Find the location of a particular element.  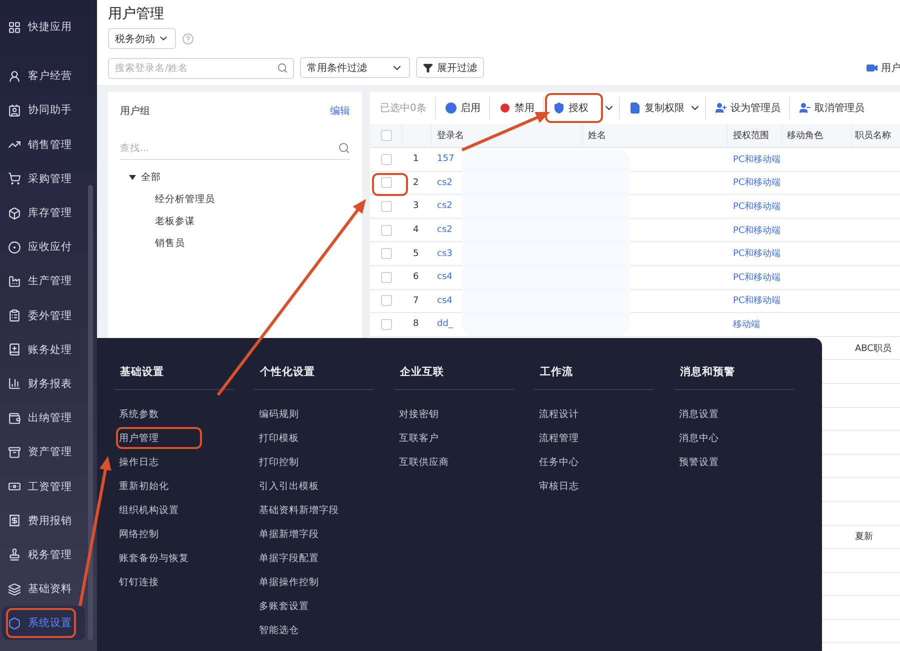

tree-item: 经分析管理员 is located at coordinates (167, 199).